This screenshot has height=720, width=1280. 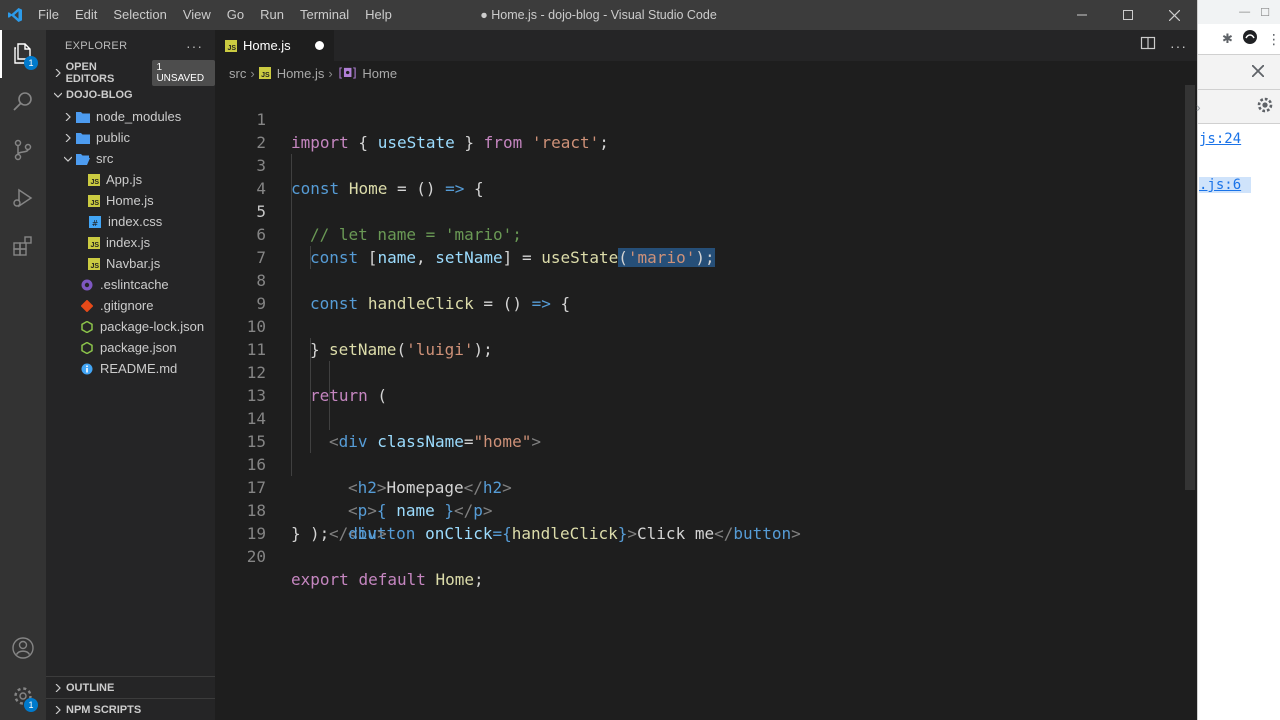 I want to click on split-editor-button, so click(x=1148, y=45).